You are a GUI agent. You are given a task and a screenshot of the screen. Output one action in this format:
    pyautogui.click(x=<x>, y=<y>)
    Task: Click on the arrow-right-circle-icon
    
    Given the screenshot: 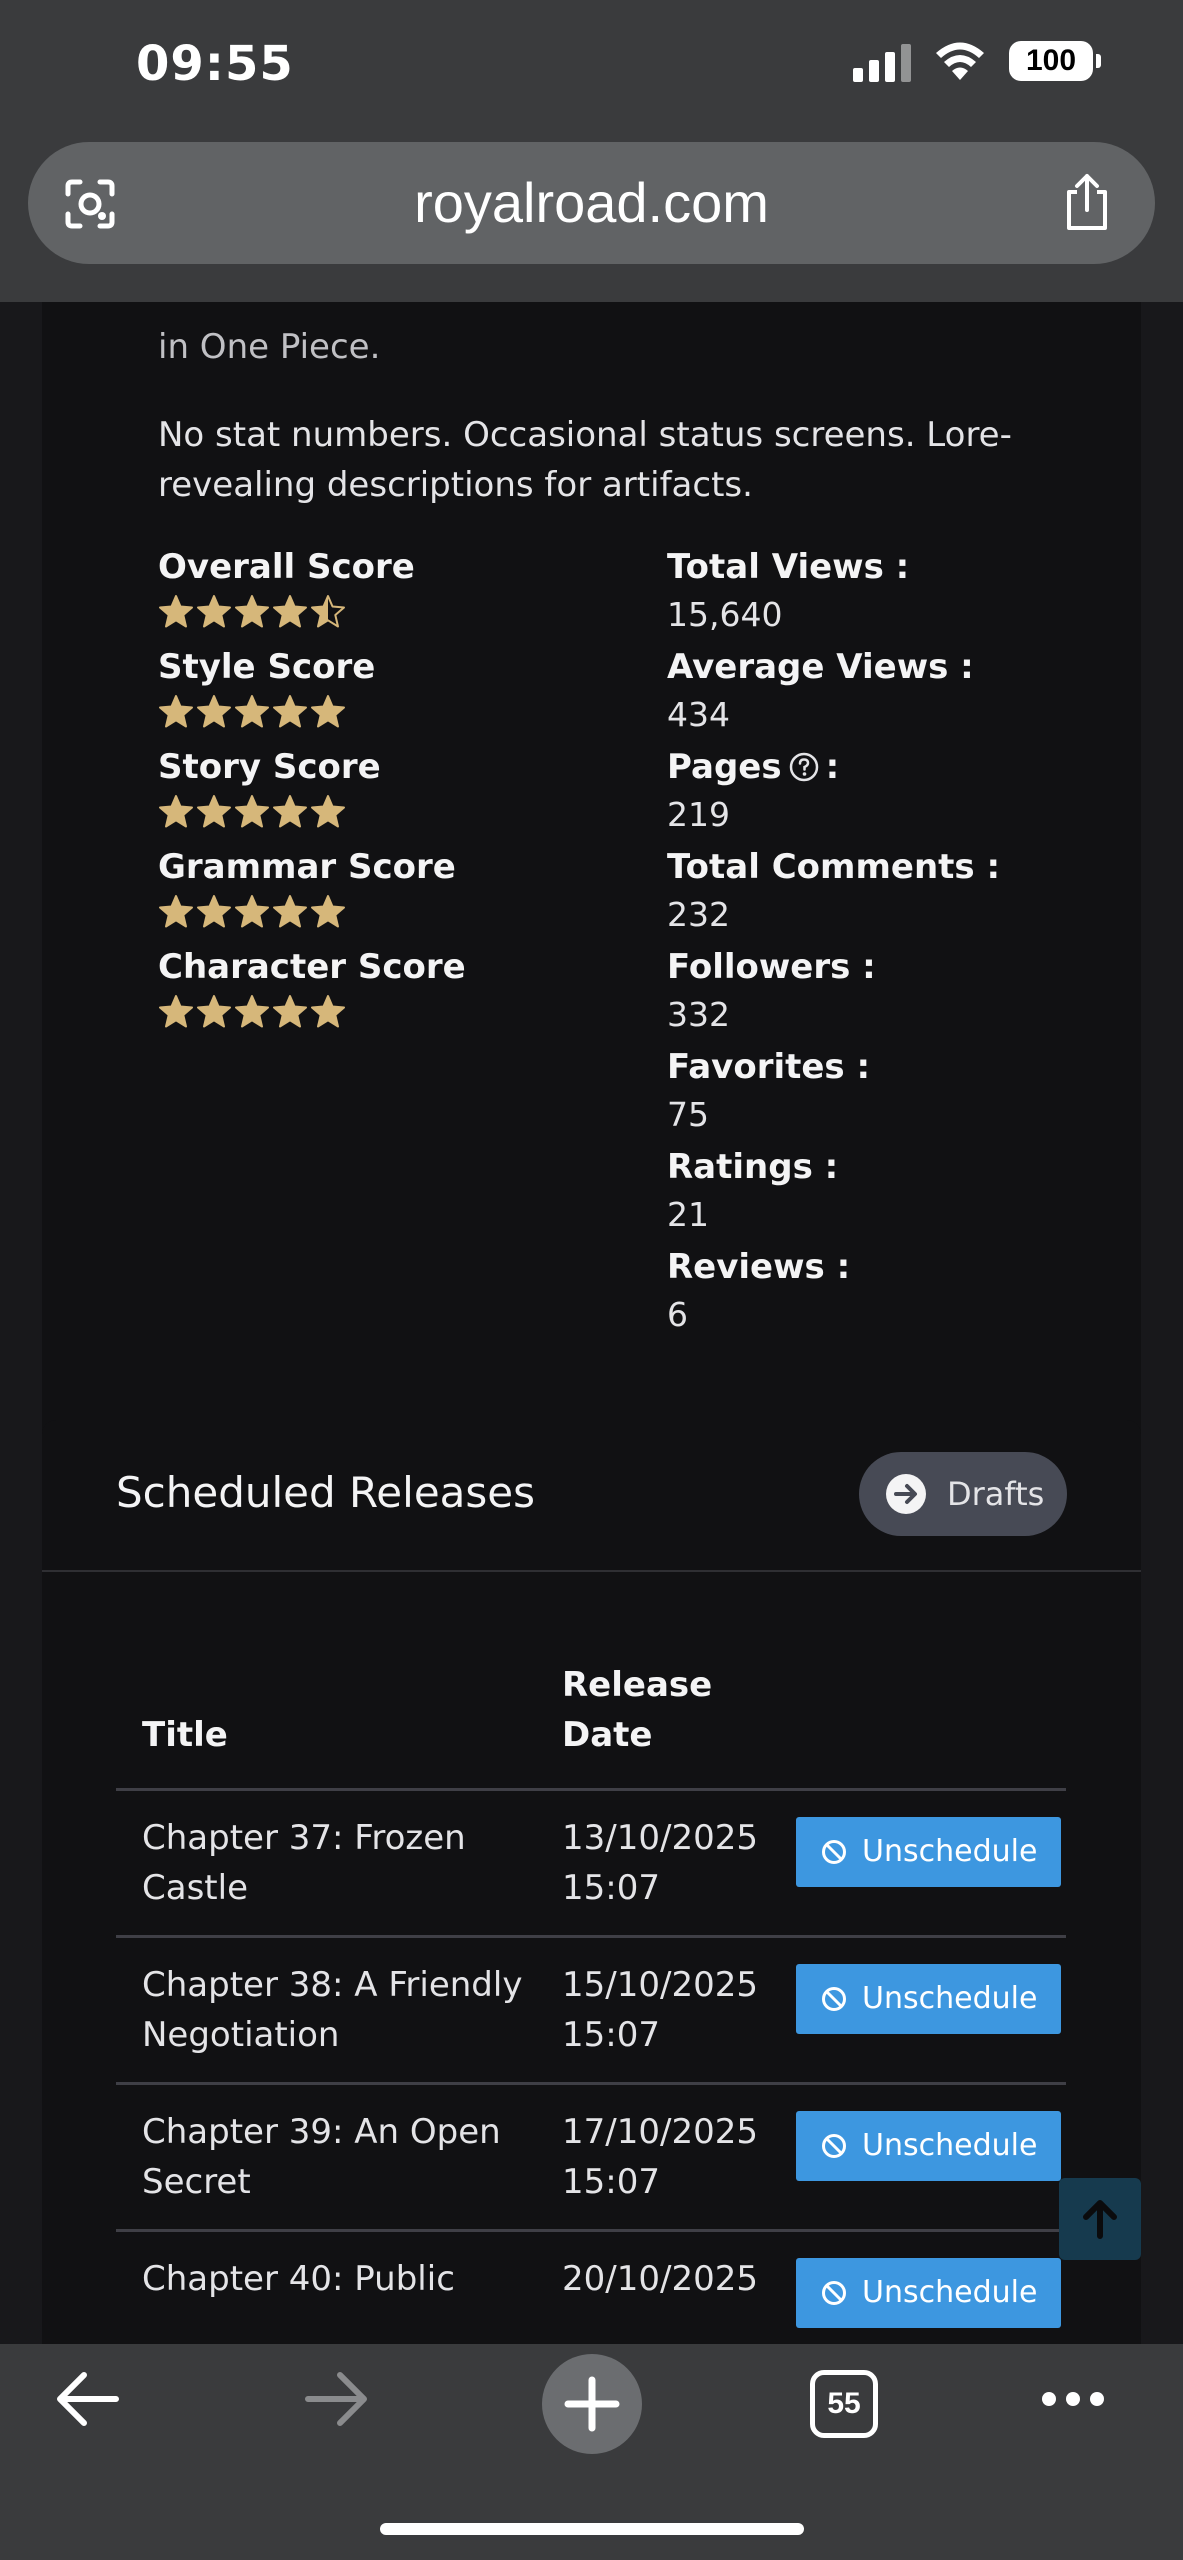 What is the action you would take?
    pyautogui.click(x=906, y=1494)
    